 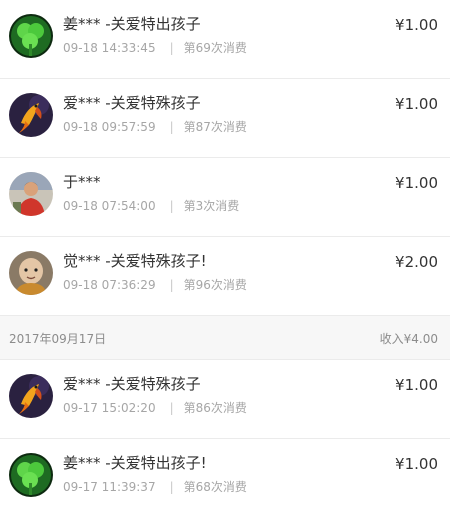 What do you see at coordinates (215, 285) in the screenshot?
I see `purchase-count: 第96次消费` at bounding box center [215, 285].